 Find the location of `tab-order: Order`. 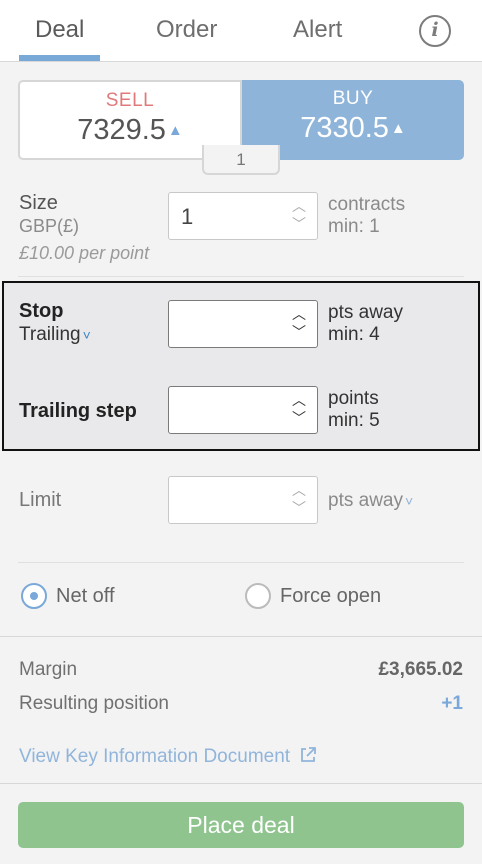

tab-order: Order is located at coordinates (186, 30).